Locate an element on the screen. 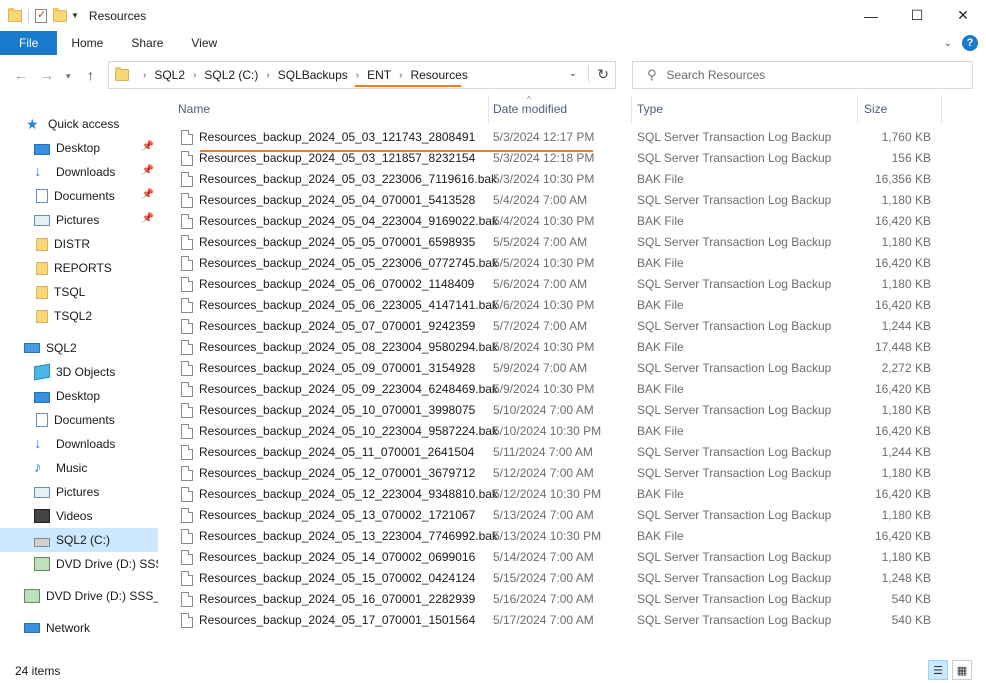 The image size is (986, 683). tab-view: View is located at coordinates (204, 43).